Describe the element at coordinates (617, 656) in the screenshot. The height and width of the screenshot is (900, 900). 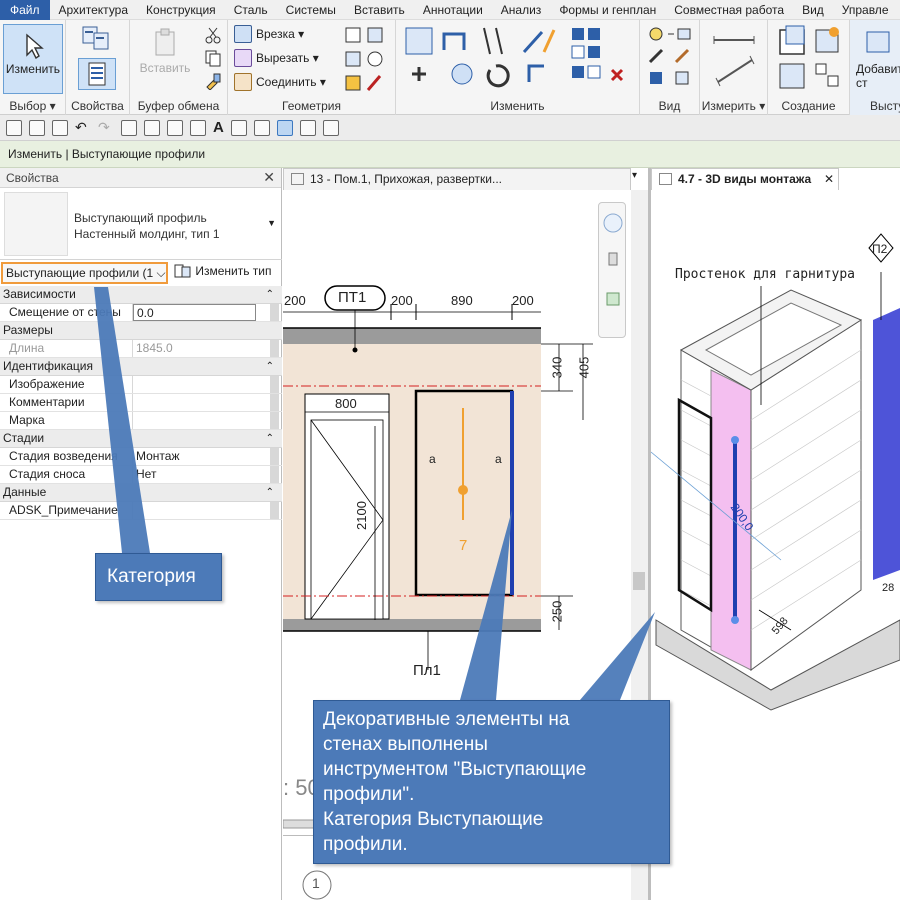
I see `arrow-to-3d` at that location.